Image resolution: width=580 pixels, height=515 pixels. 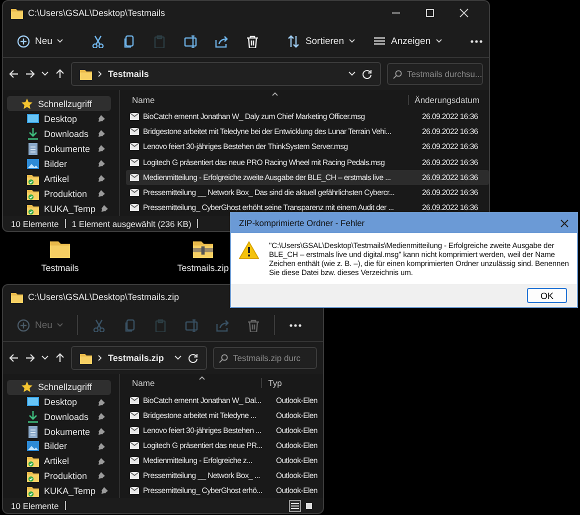 I want to click on column-header: Typ, so click(x=292, y=383).